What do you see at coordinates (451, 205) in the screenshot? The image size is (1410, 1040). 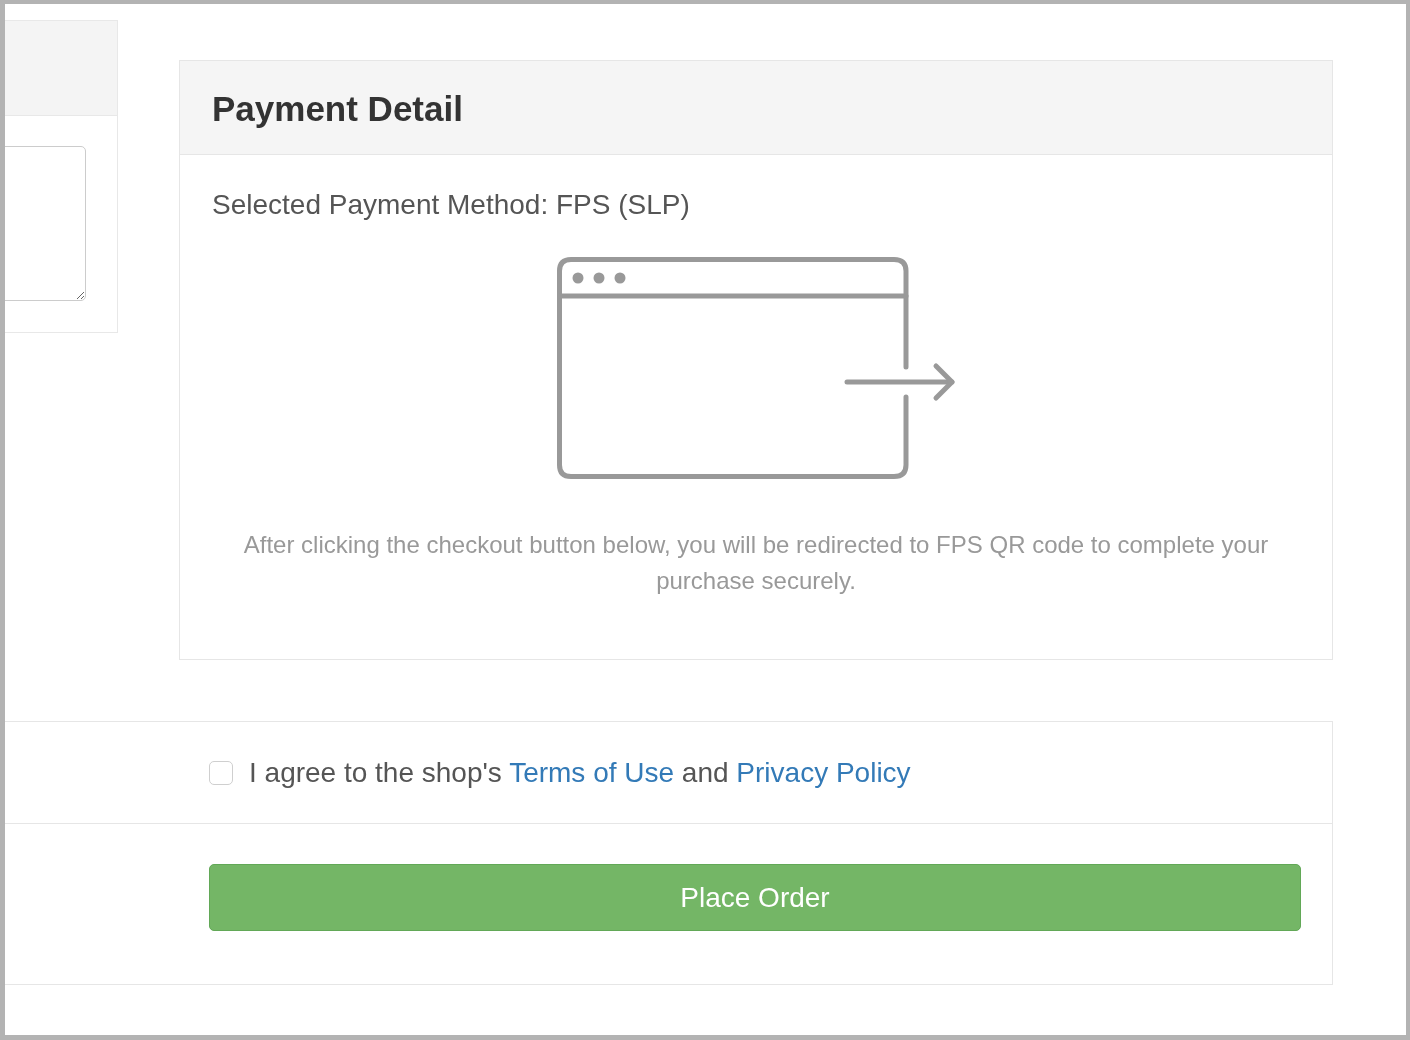 I see `selected-method-text: Selected Payment Method: FPS (SLP)` at bounding box center [451, 205].